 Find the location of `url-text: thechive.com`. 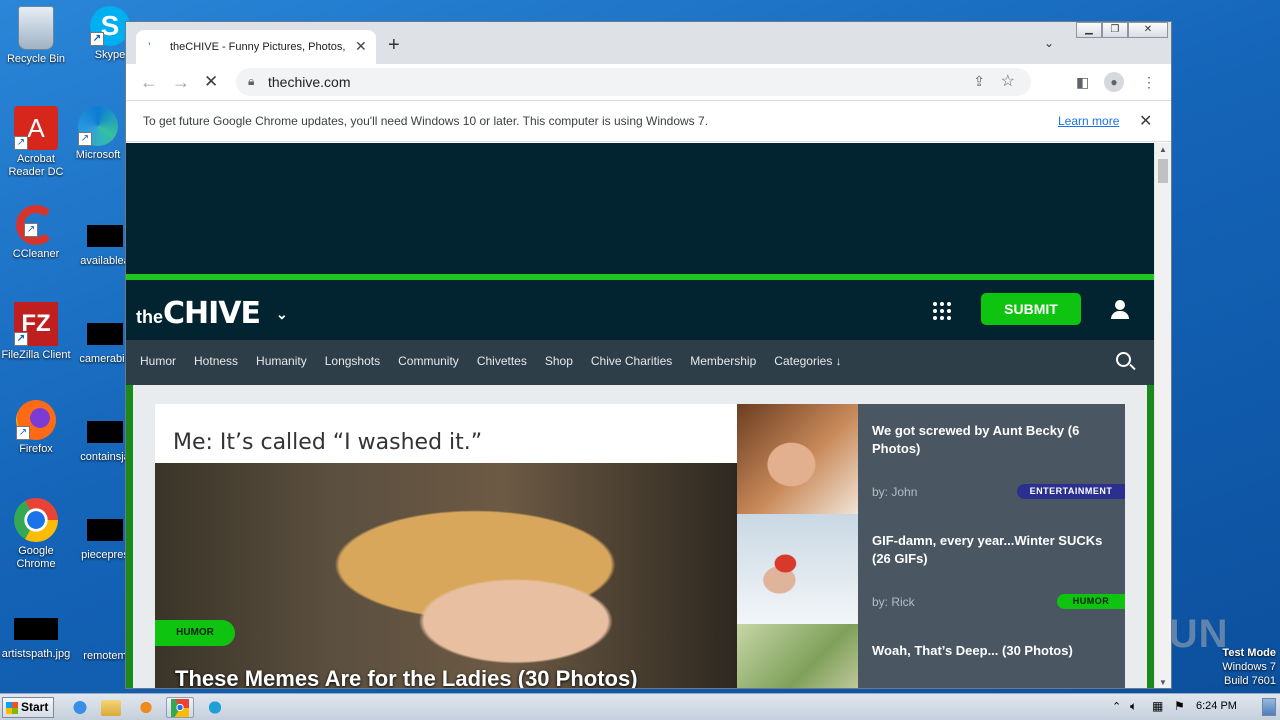

url-text: thechive.com is located at coordinates (309, 82).